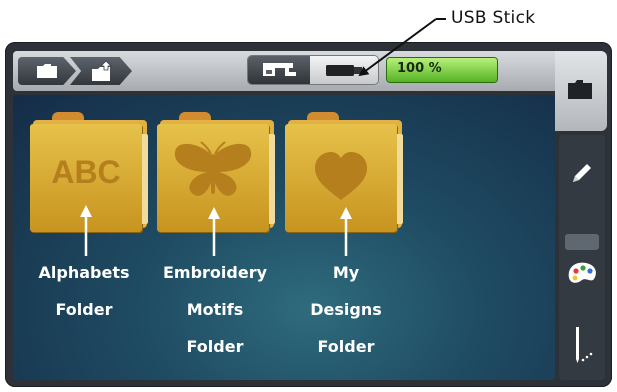 The image size is (617, 392). What do you see at coordinates (102, 70) in the screenshot?
I see `folder-up-icon` at bounding box center [102, 70].